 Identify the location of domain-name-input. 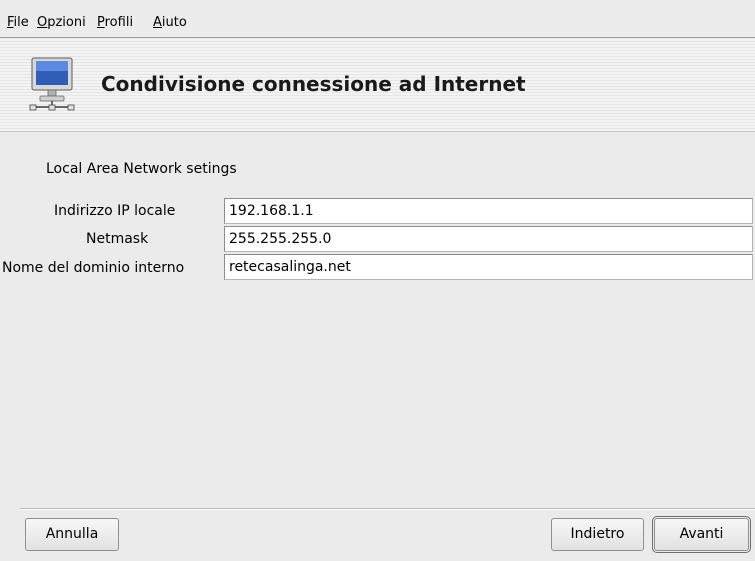
(488, 267).